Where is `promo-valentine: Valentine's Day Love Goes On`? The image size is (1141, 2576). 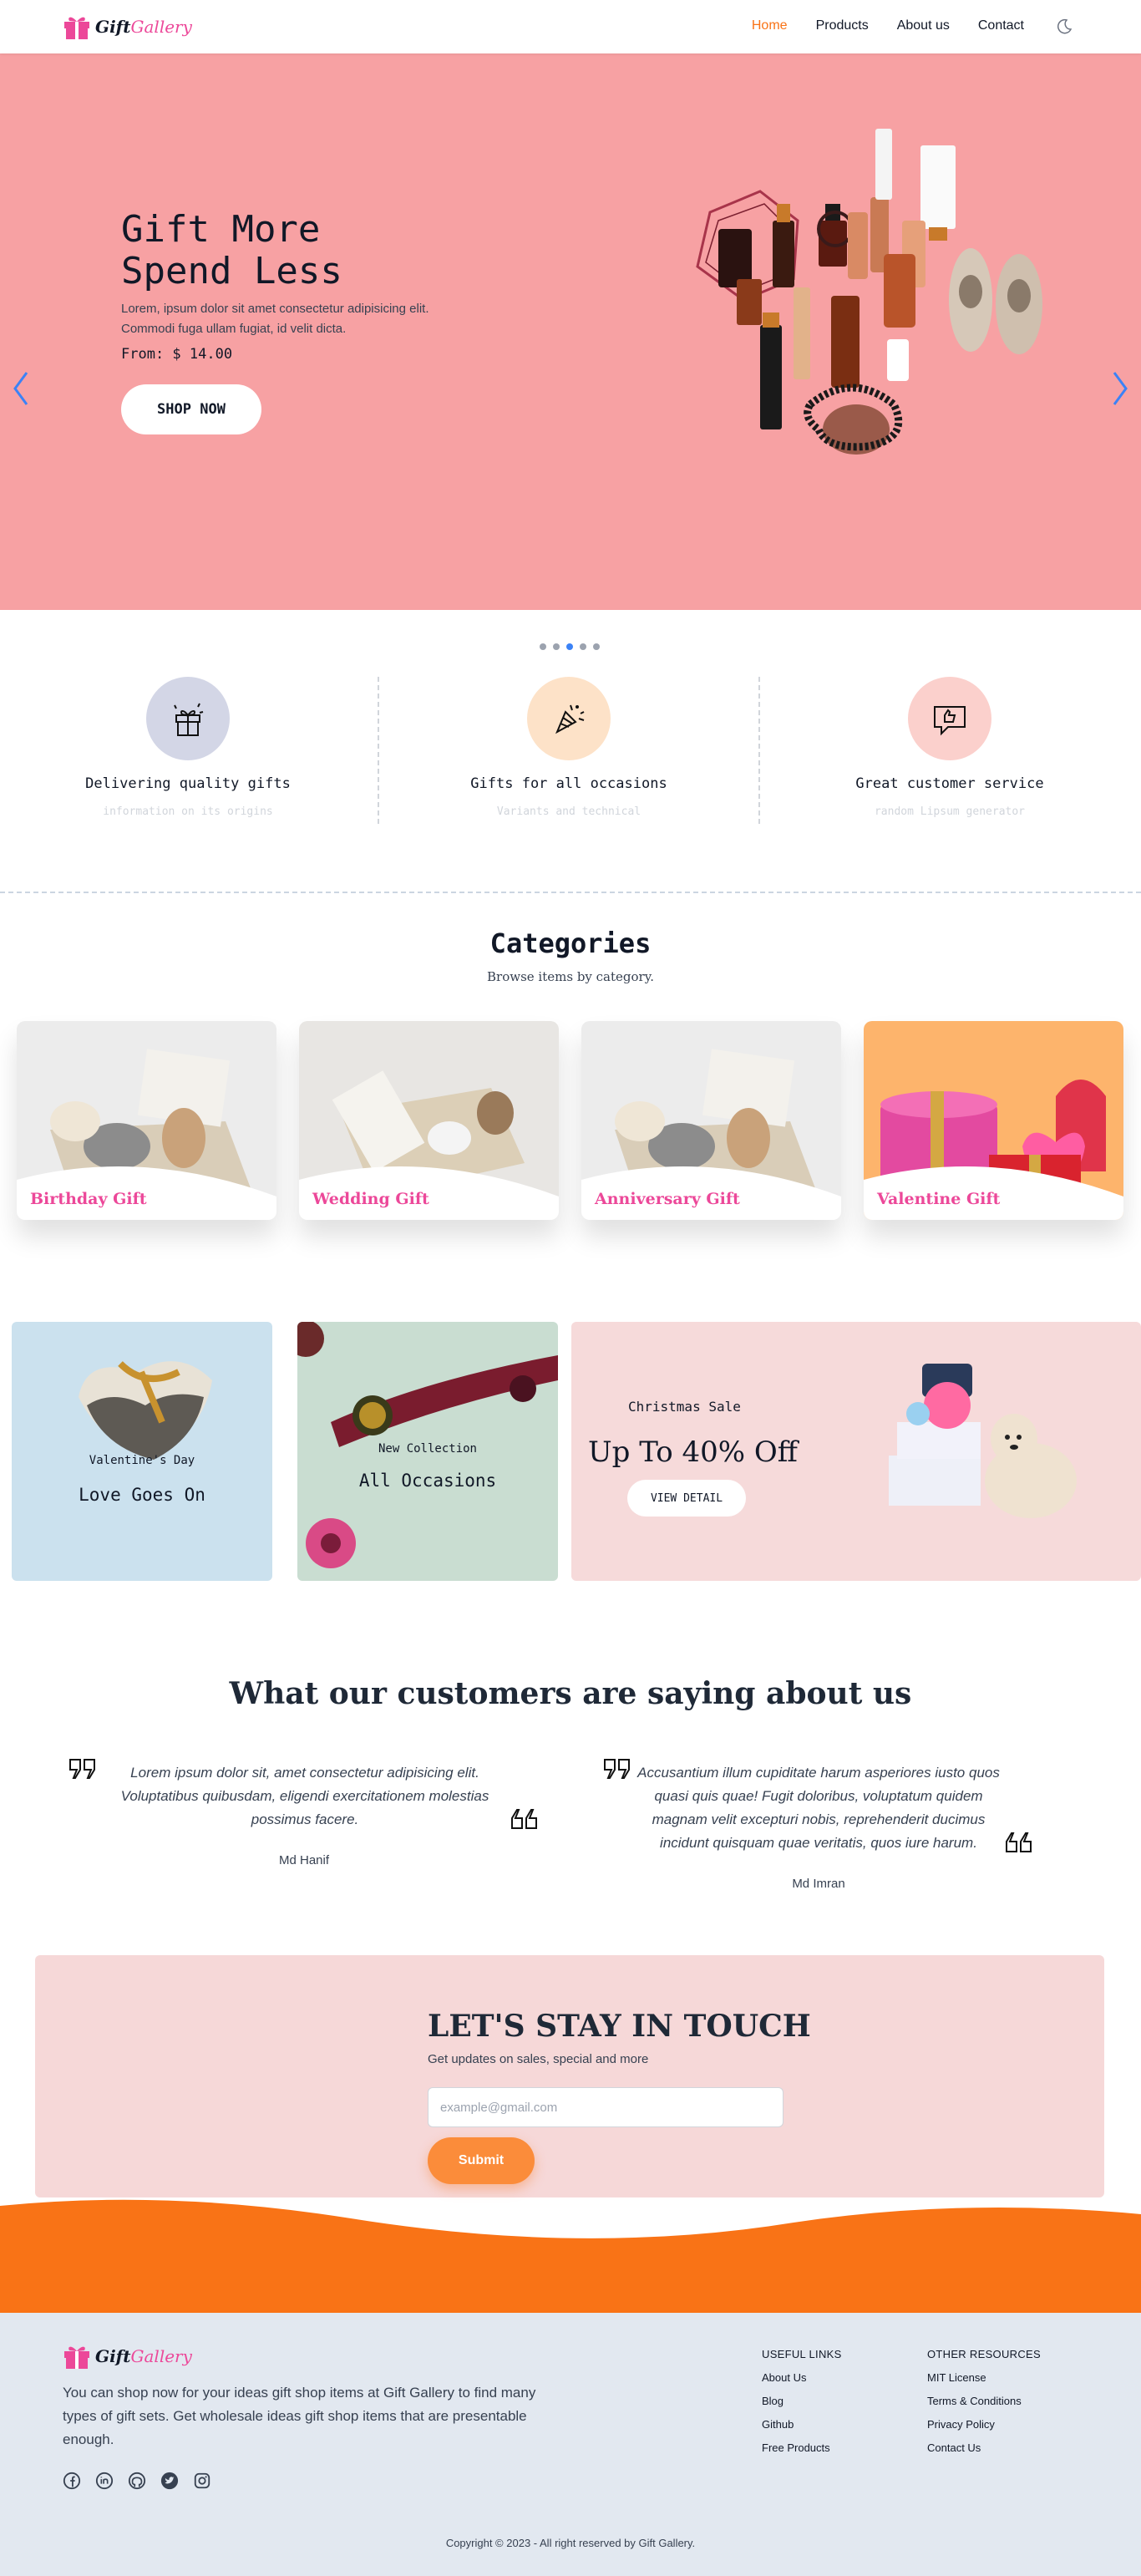 promo-valentine: Valentine's Day Love Goes On is located at coordinates (142, 1451).